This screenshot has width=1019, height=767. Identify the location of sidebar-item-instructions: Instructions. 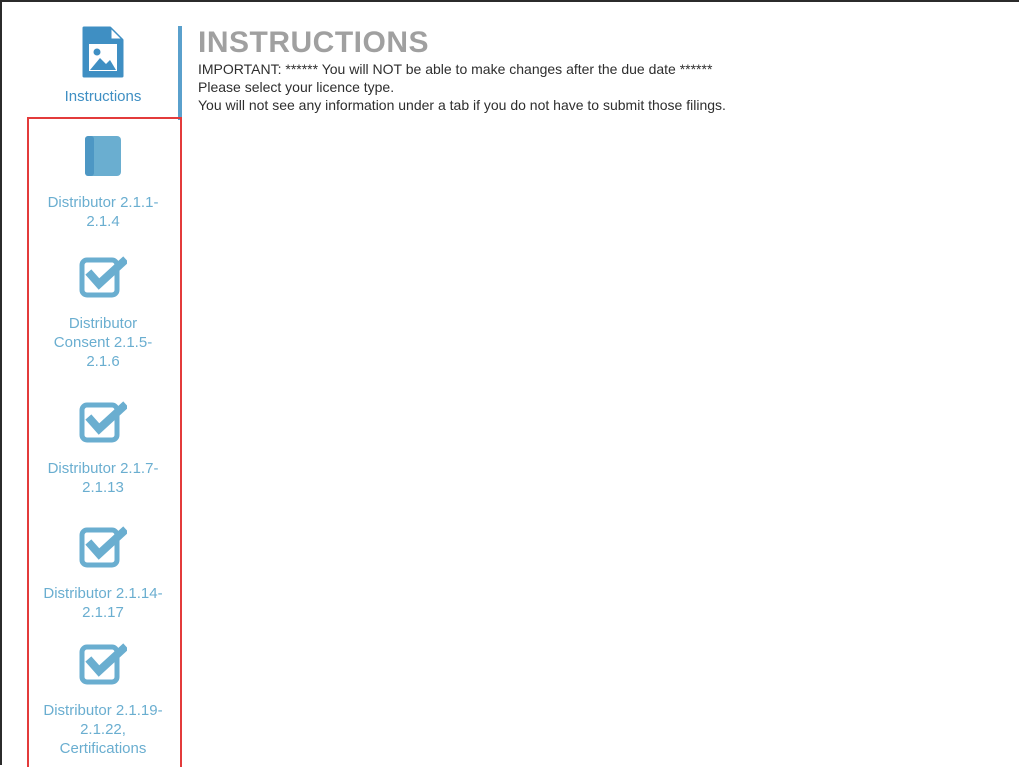
(105, 73).